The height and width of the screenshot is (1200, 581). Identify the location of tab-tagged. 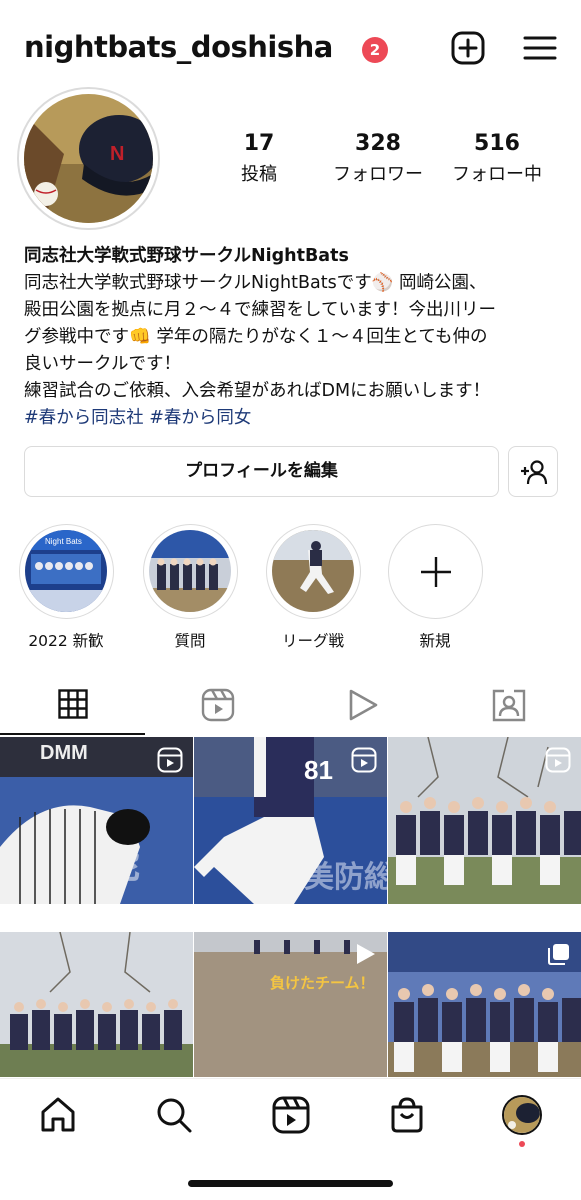
(508, 706).